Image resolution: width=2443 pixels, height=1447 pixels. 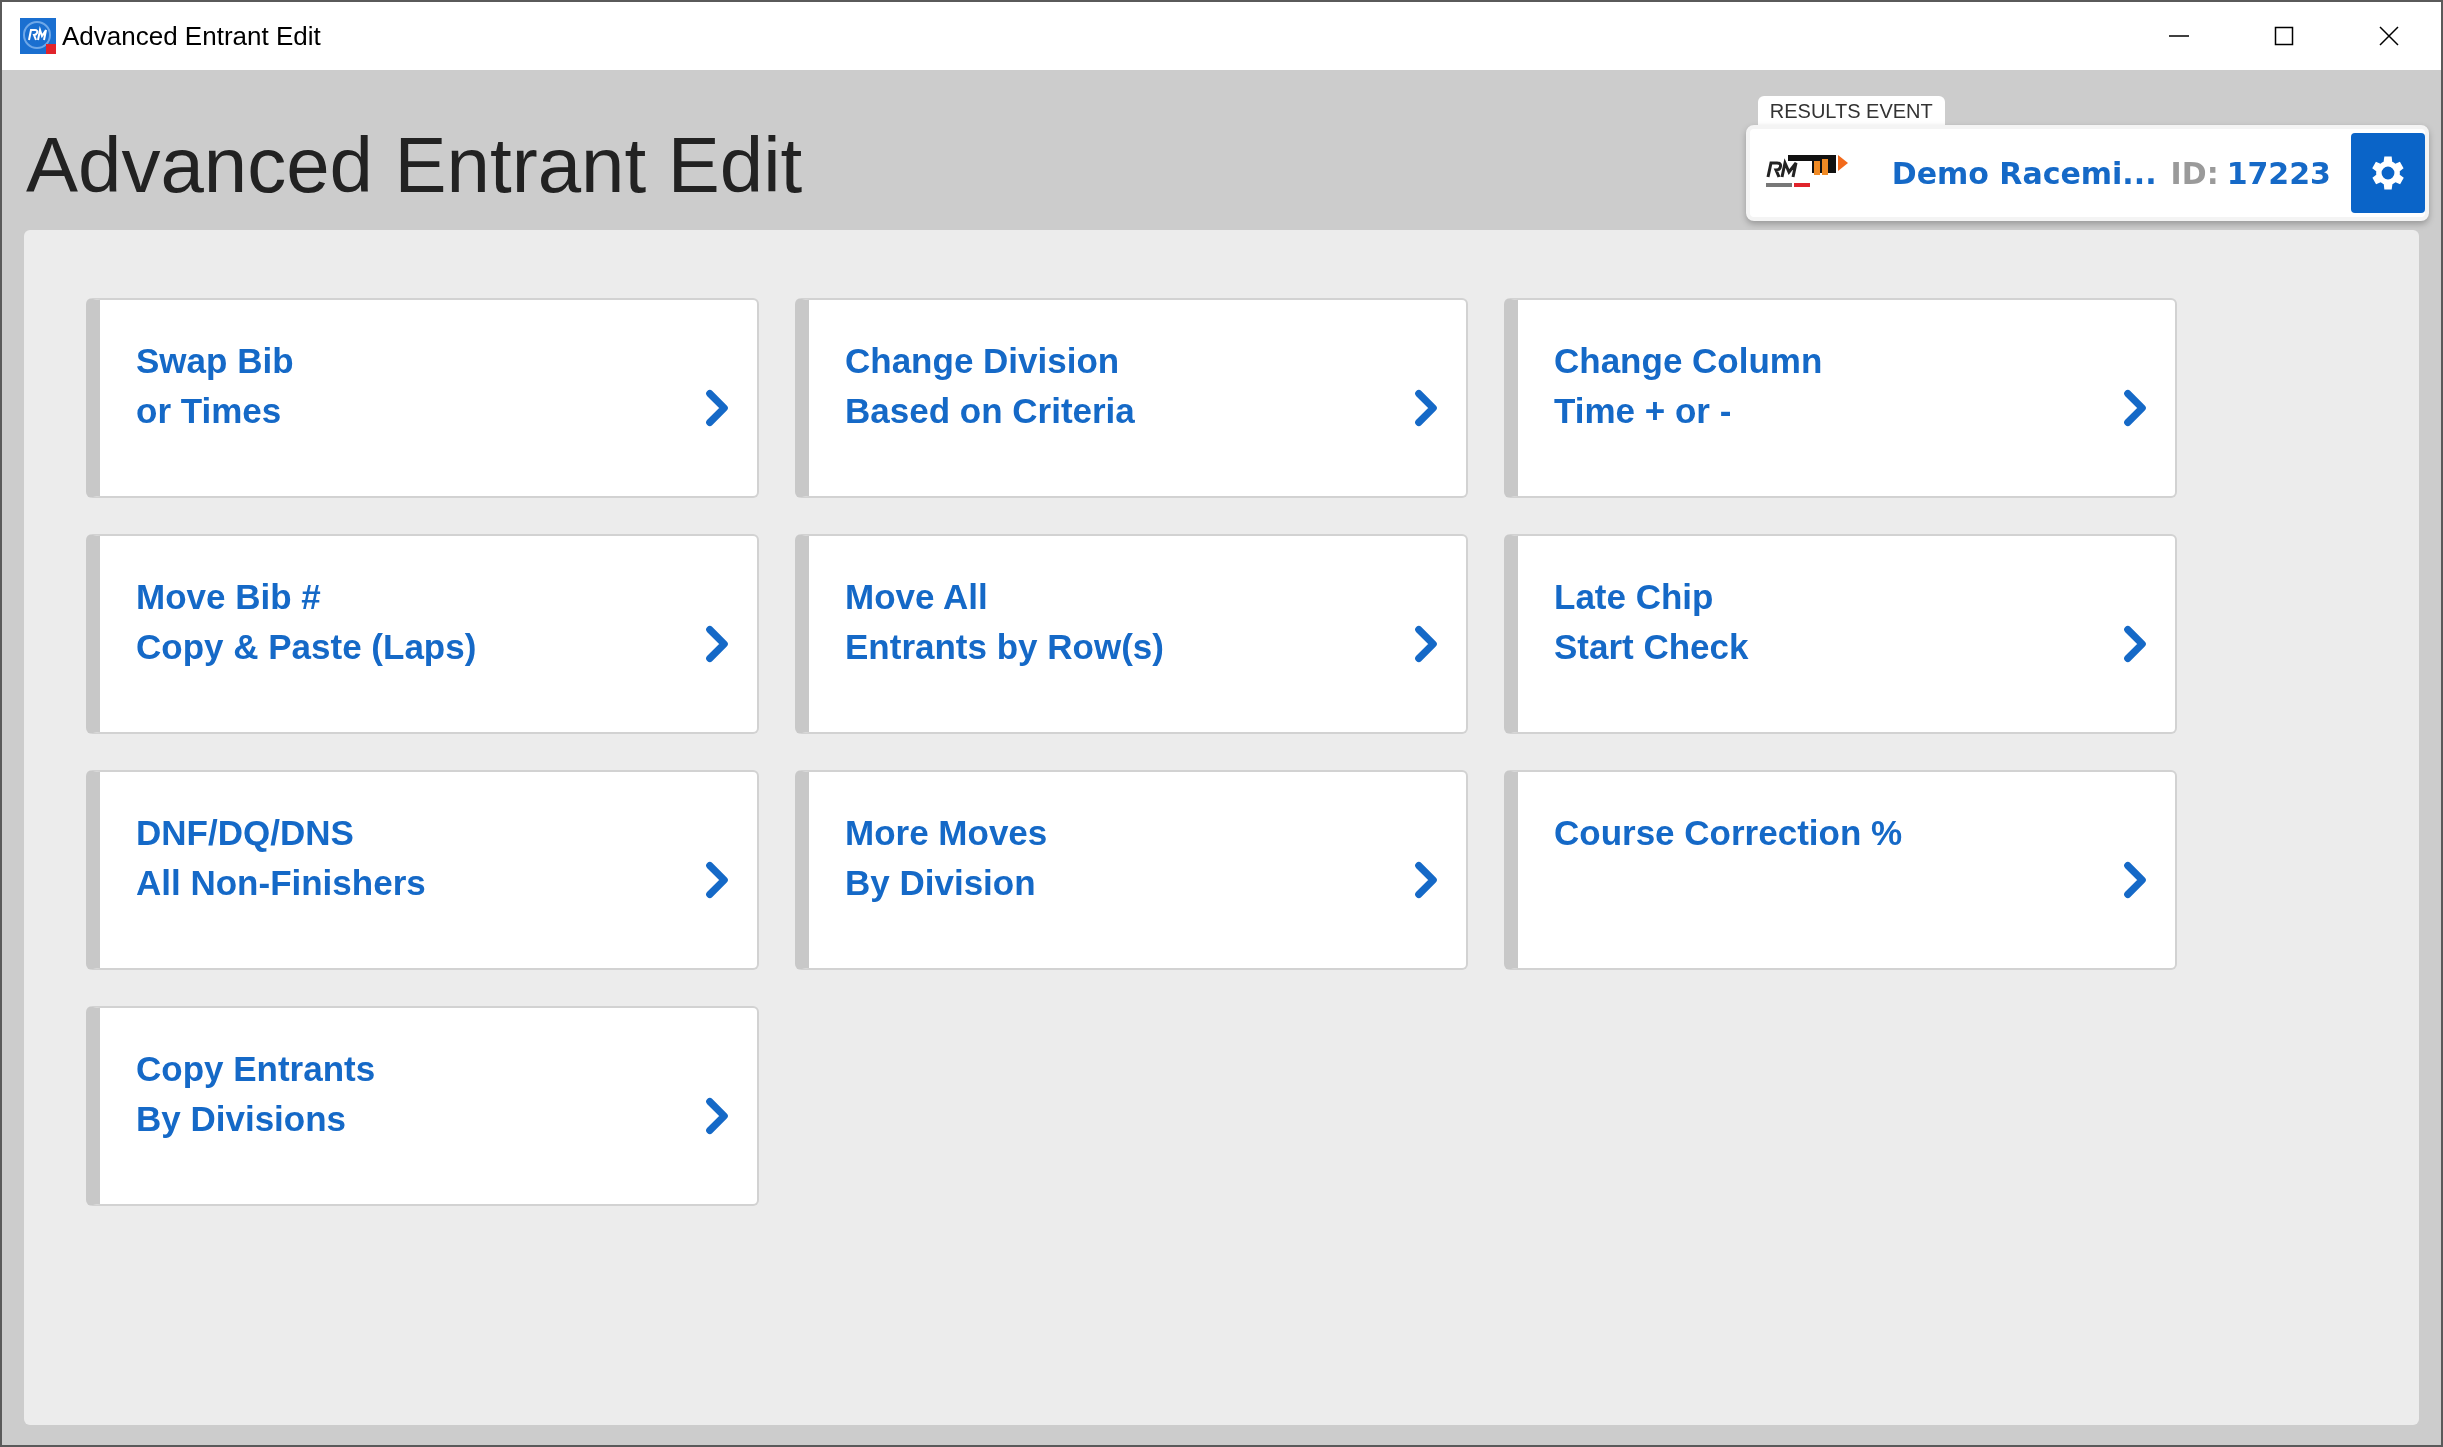 What do you see at coordinates (2388, 36) in the screenshot?
I see `close-icon` at bounding box center [2388, 36].